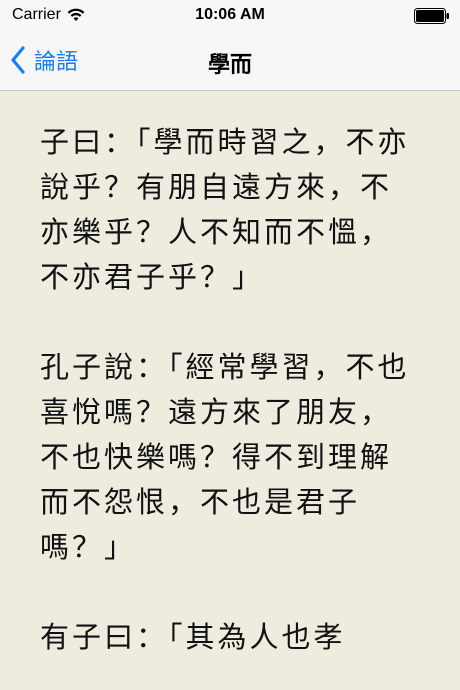 The width and height of the screenshot is (460, 690). I want to click on status-bar: Carrier 10:06 AM, so click(230, 15).